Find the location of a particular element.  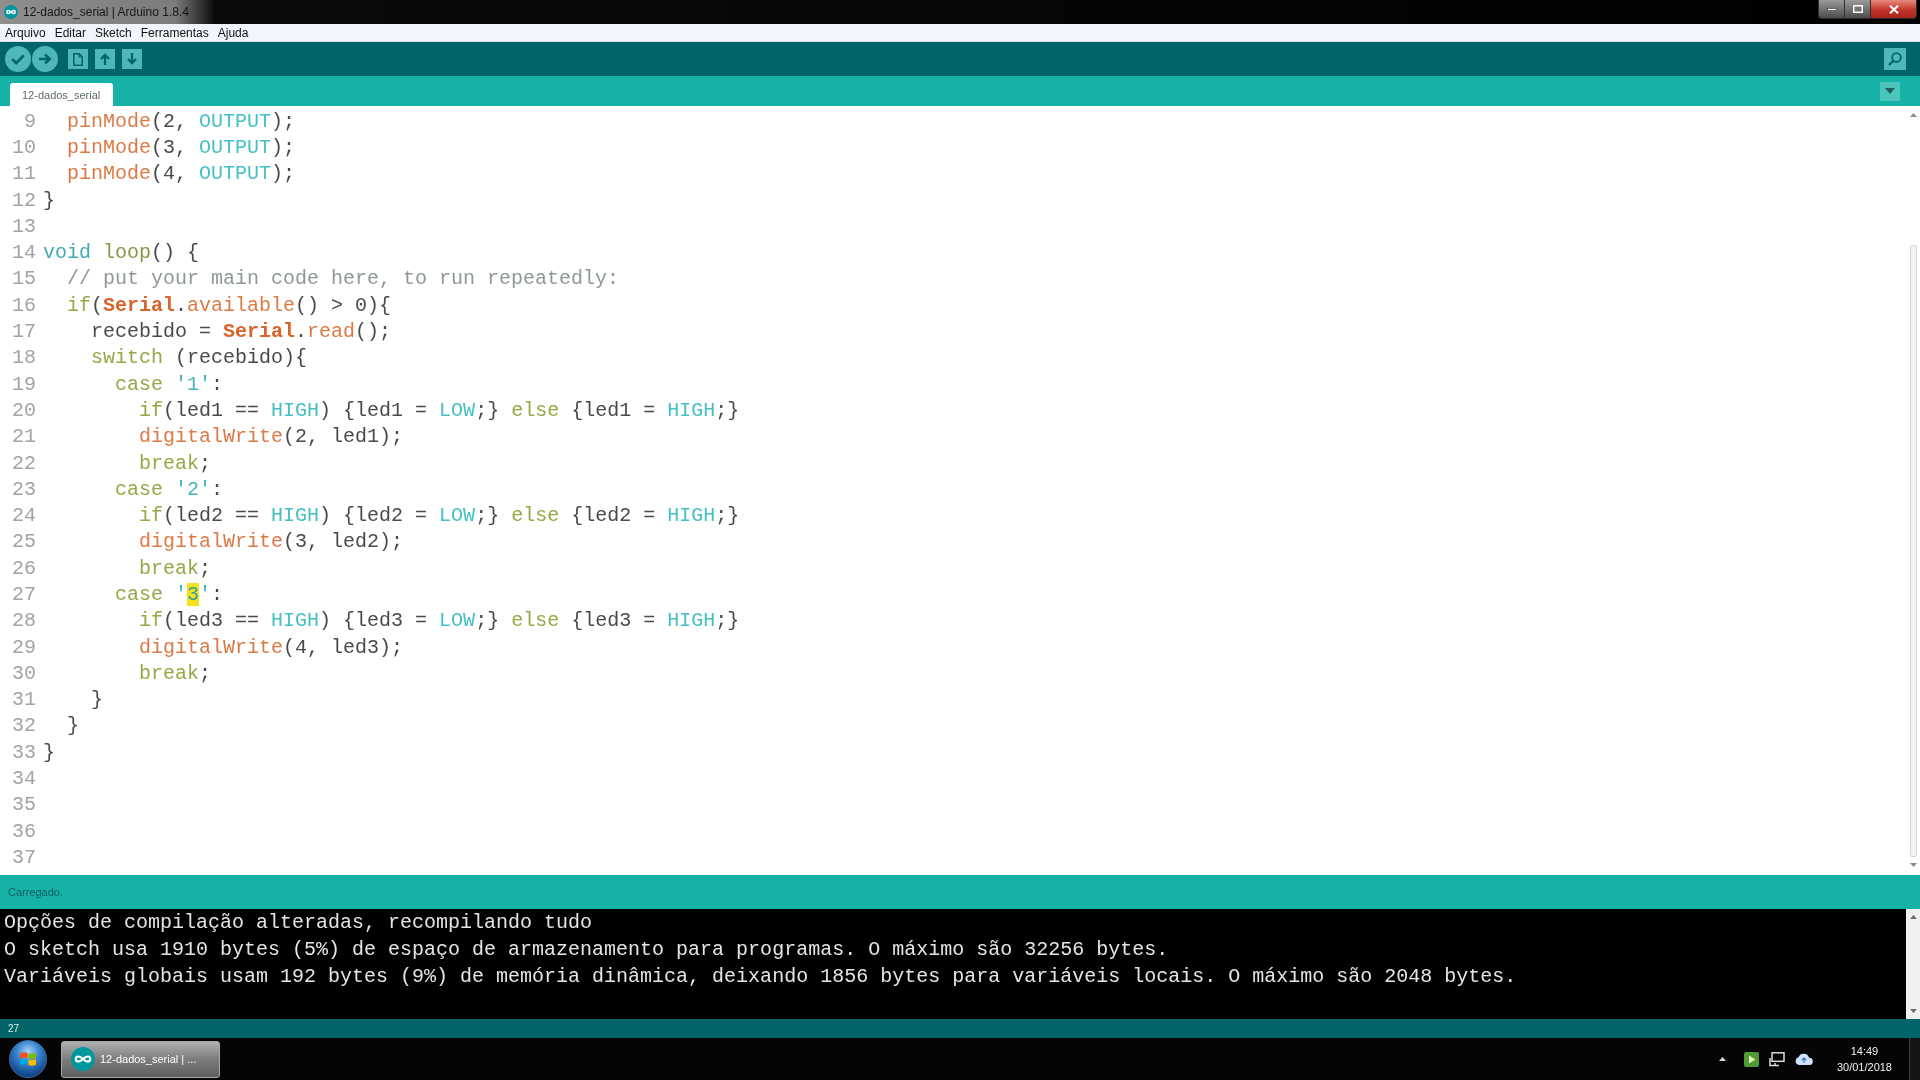

console-line: Opções de compilação alteradas, recompilando tudo is located at coordinates (298, 923).